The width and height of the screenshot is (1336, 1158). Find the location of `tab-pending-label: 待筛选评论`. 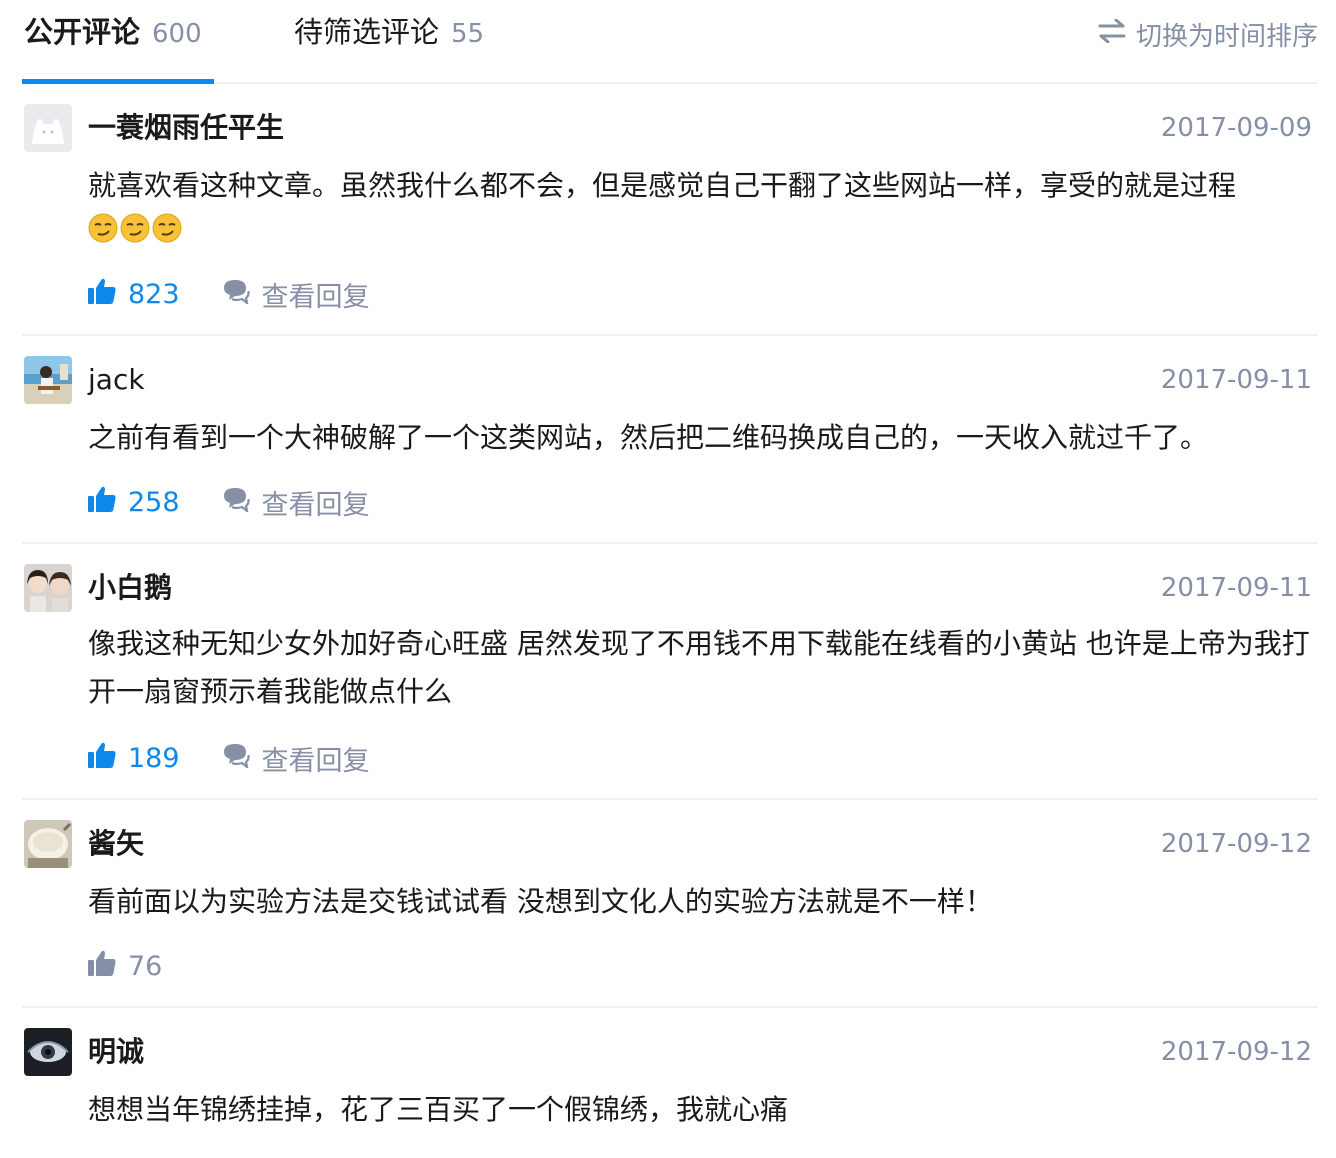

tab-pending-label: 待筛选评论 is located at coordinates (367, 32).